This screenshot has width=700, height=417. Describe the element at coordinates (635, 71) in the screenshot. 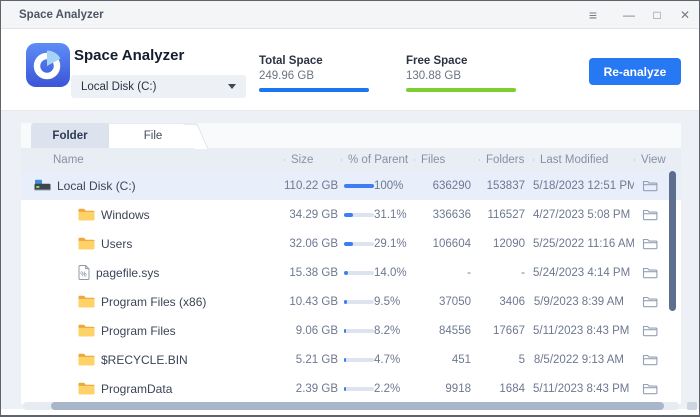

I see `reanalyze-button: Re-analyze` at that location.